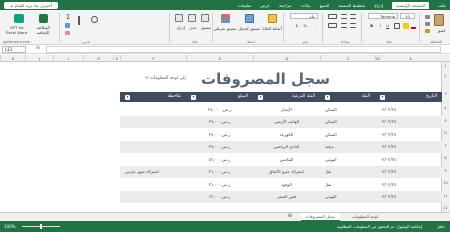  I want to click on column-header: H, so click(98, 58).